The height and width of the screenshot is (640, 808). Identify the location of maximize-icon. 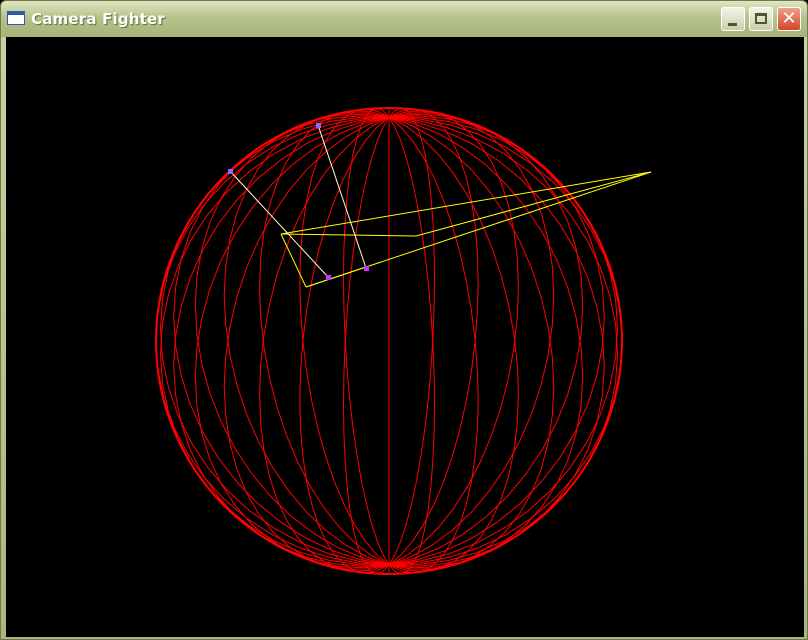
(761, 18).